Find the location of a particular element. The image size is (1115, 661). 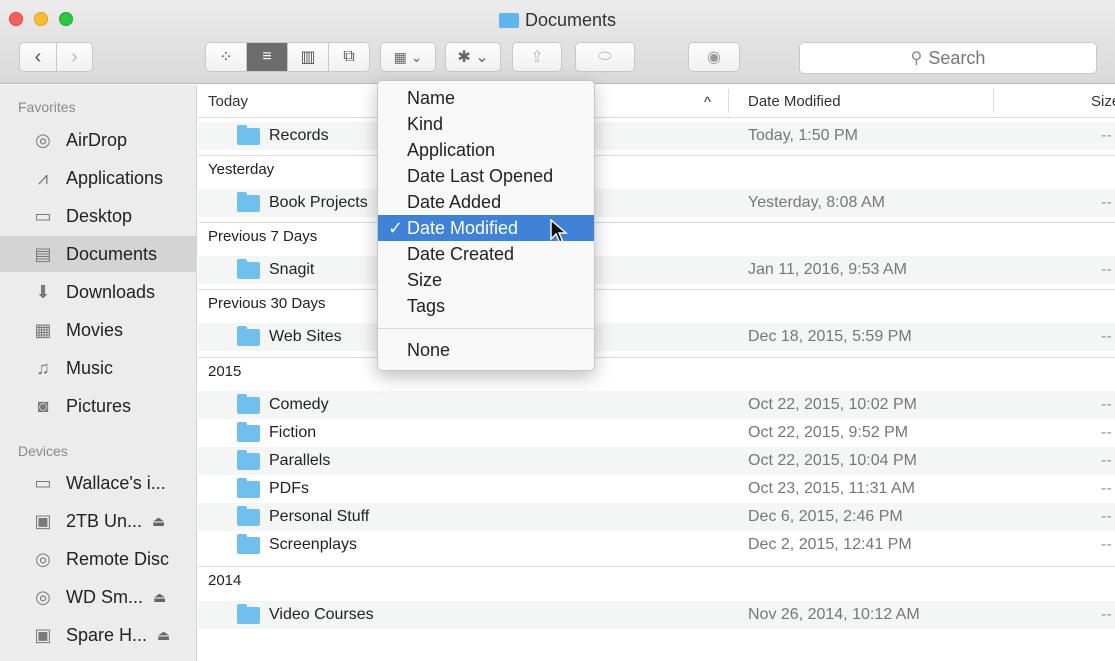

search-icon: ⚲ is located at coordinates (916, 58).